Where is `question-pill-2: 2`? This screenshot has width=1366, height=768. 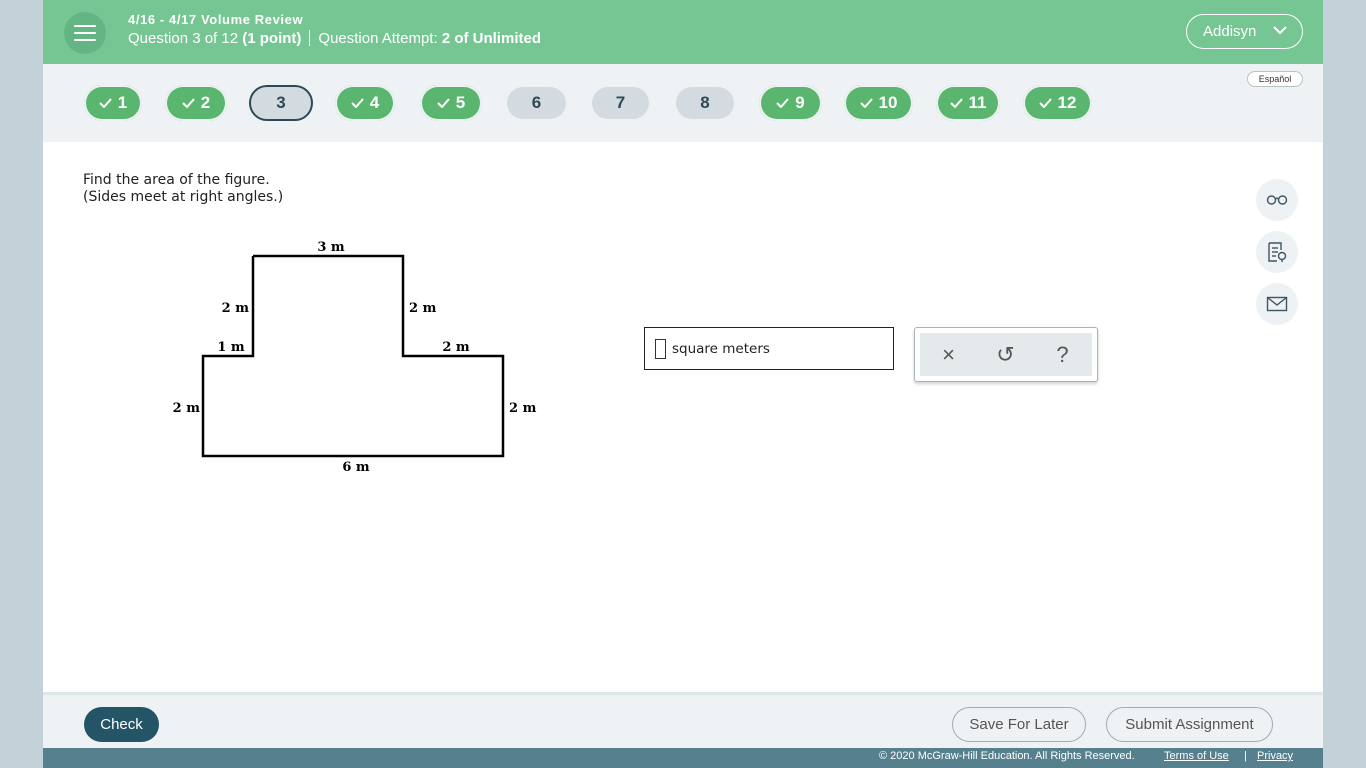
question-pill-2: 2 is located at coordinates (196, 103).